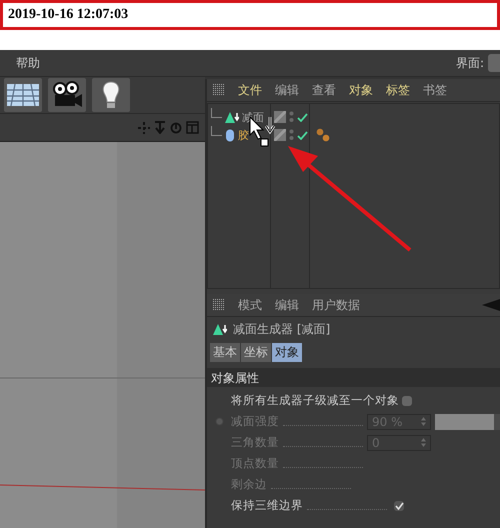 The width and height of the screenshot is (500, 528). I want to click on parameter-label: 三角数量, so click(255, 442).